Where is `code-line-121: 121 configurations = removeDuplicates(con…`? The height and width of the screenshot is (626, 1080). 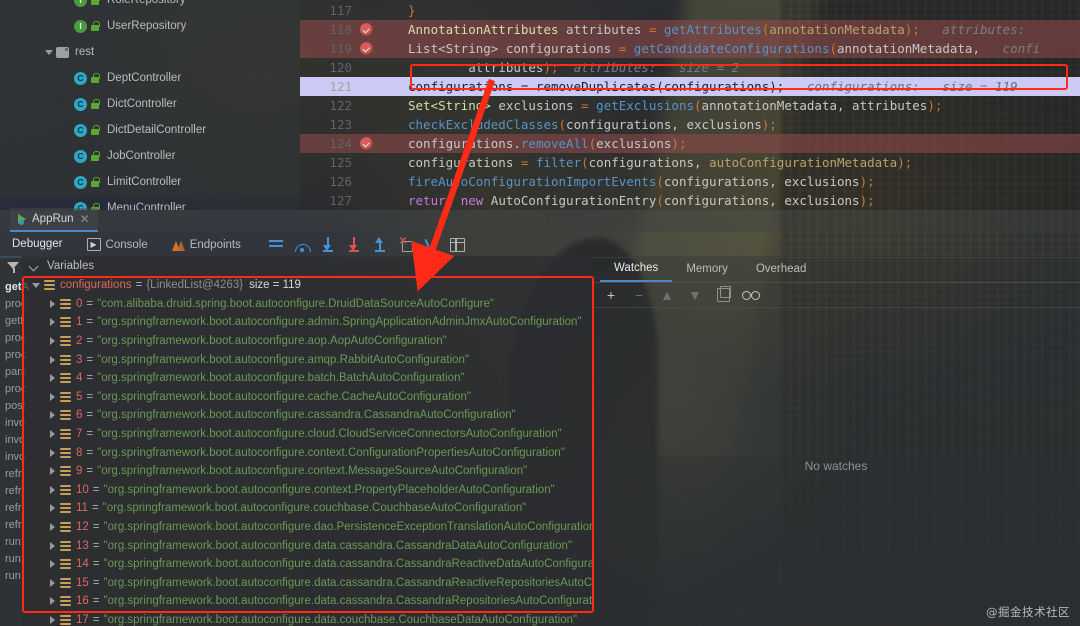
code-line-121: 121 configurations = removeDuplicates(con… is located at coordinates (690, 86).